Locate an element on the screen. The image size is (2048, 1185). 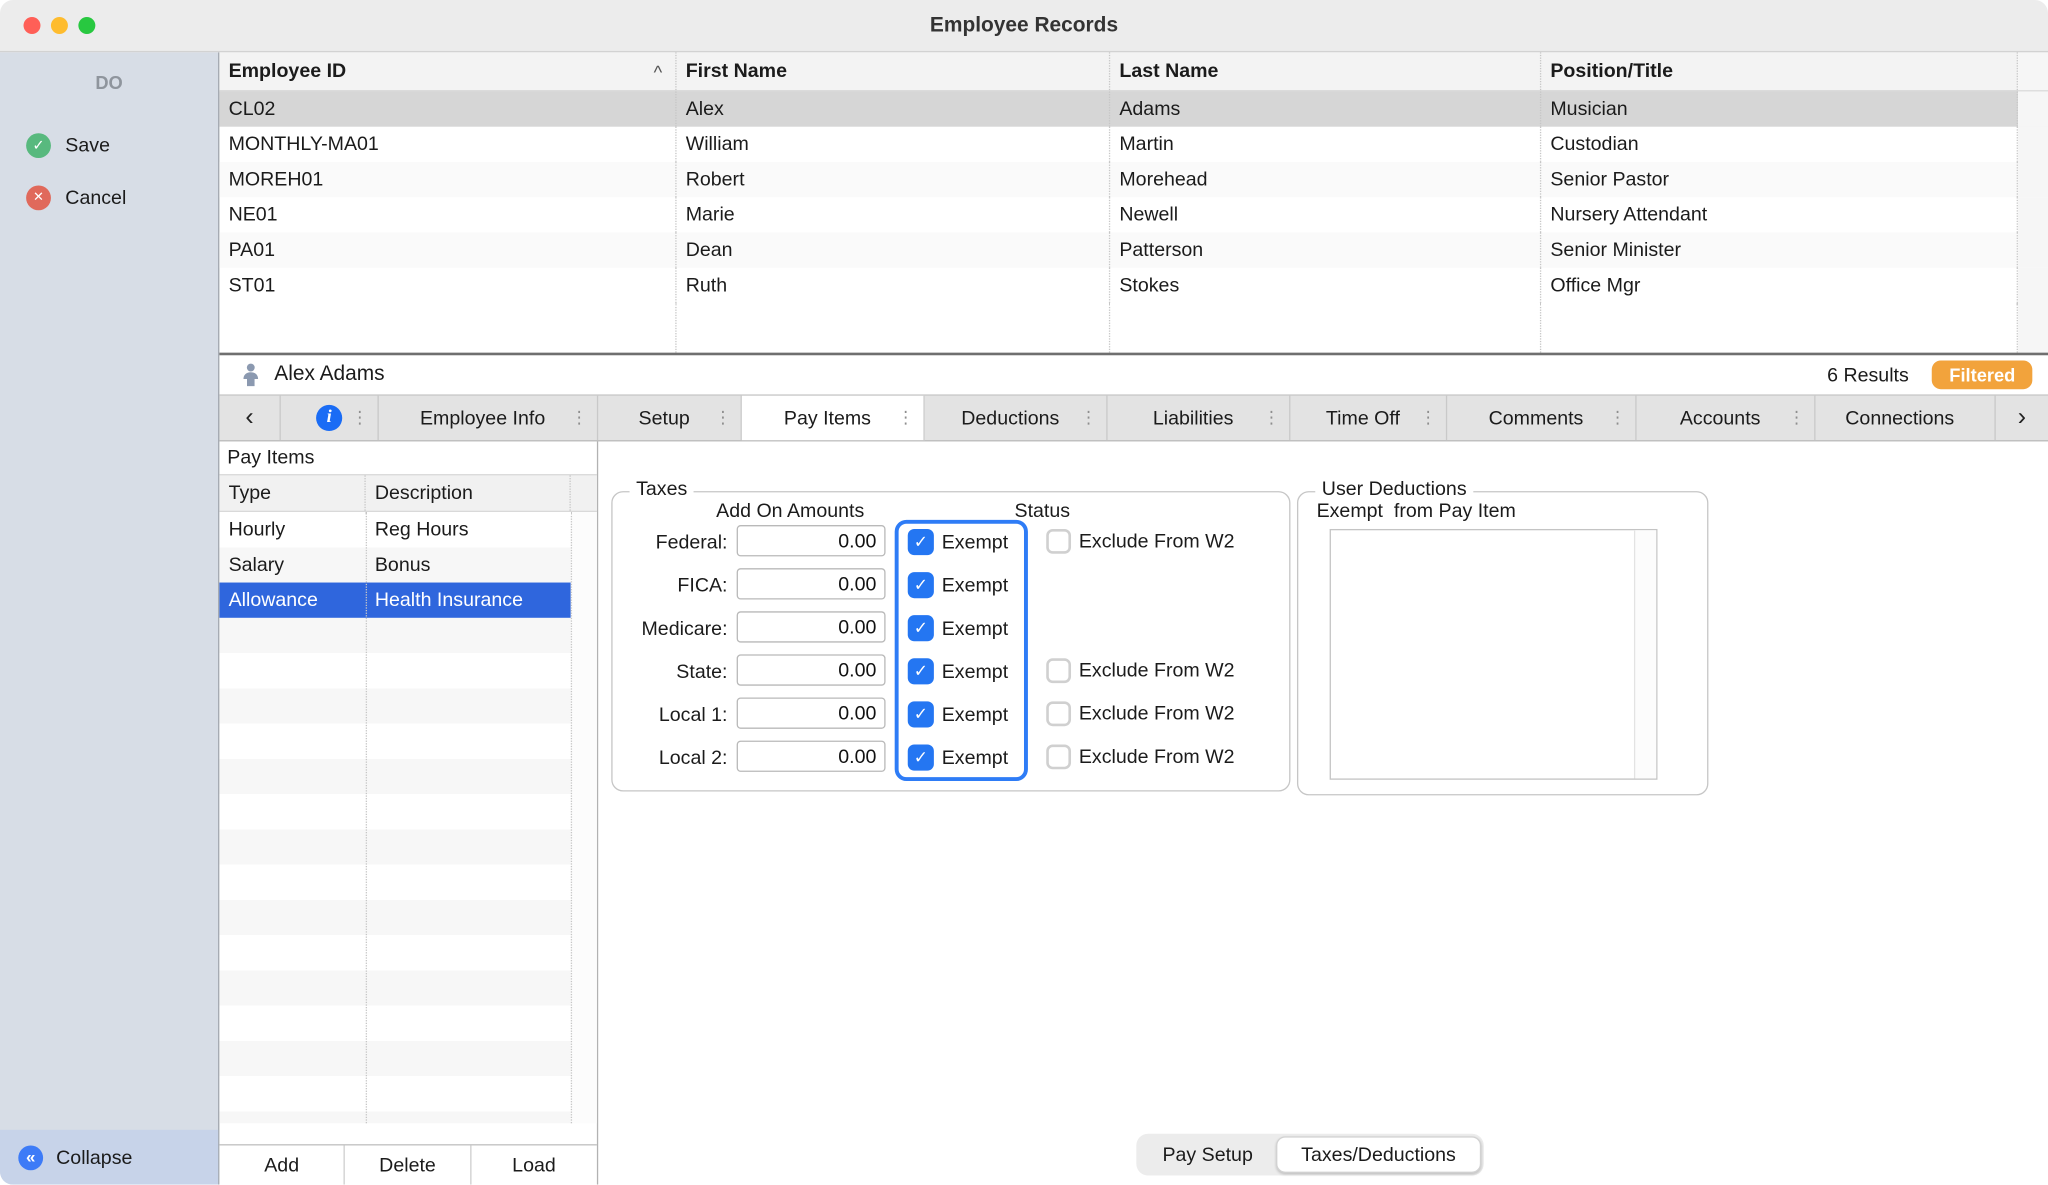
pay-items-panel-title: Pay Items is located at coordinates (408, 458).